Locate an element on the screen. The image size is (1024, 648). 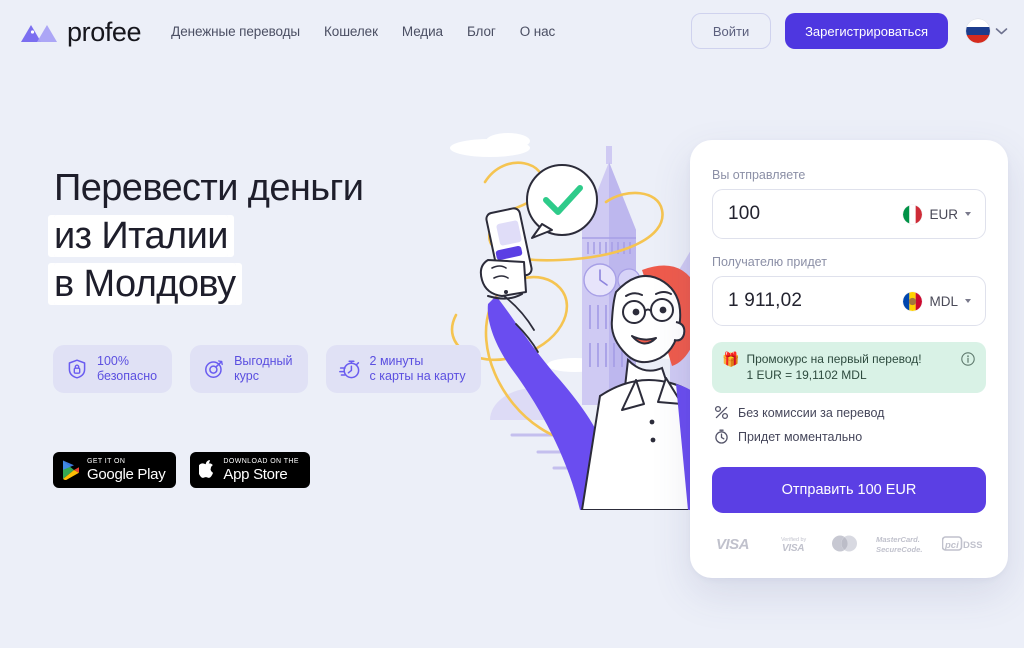
feature-badge-speed-label: 2 минуты с карты на карту is located at coordinates (417, 368).